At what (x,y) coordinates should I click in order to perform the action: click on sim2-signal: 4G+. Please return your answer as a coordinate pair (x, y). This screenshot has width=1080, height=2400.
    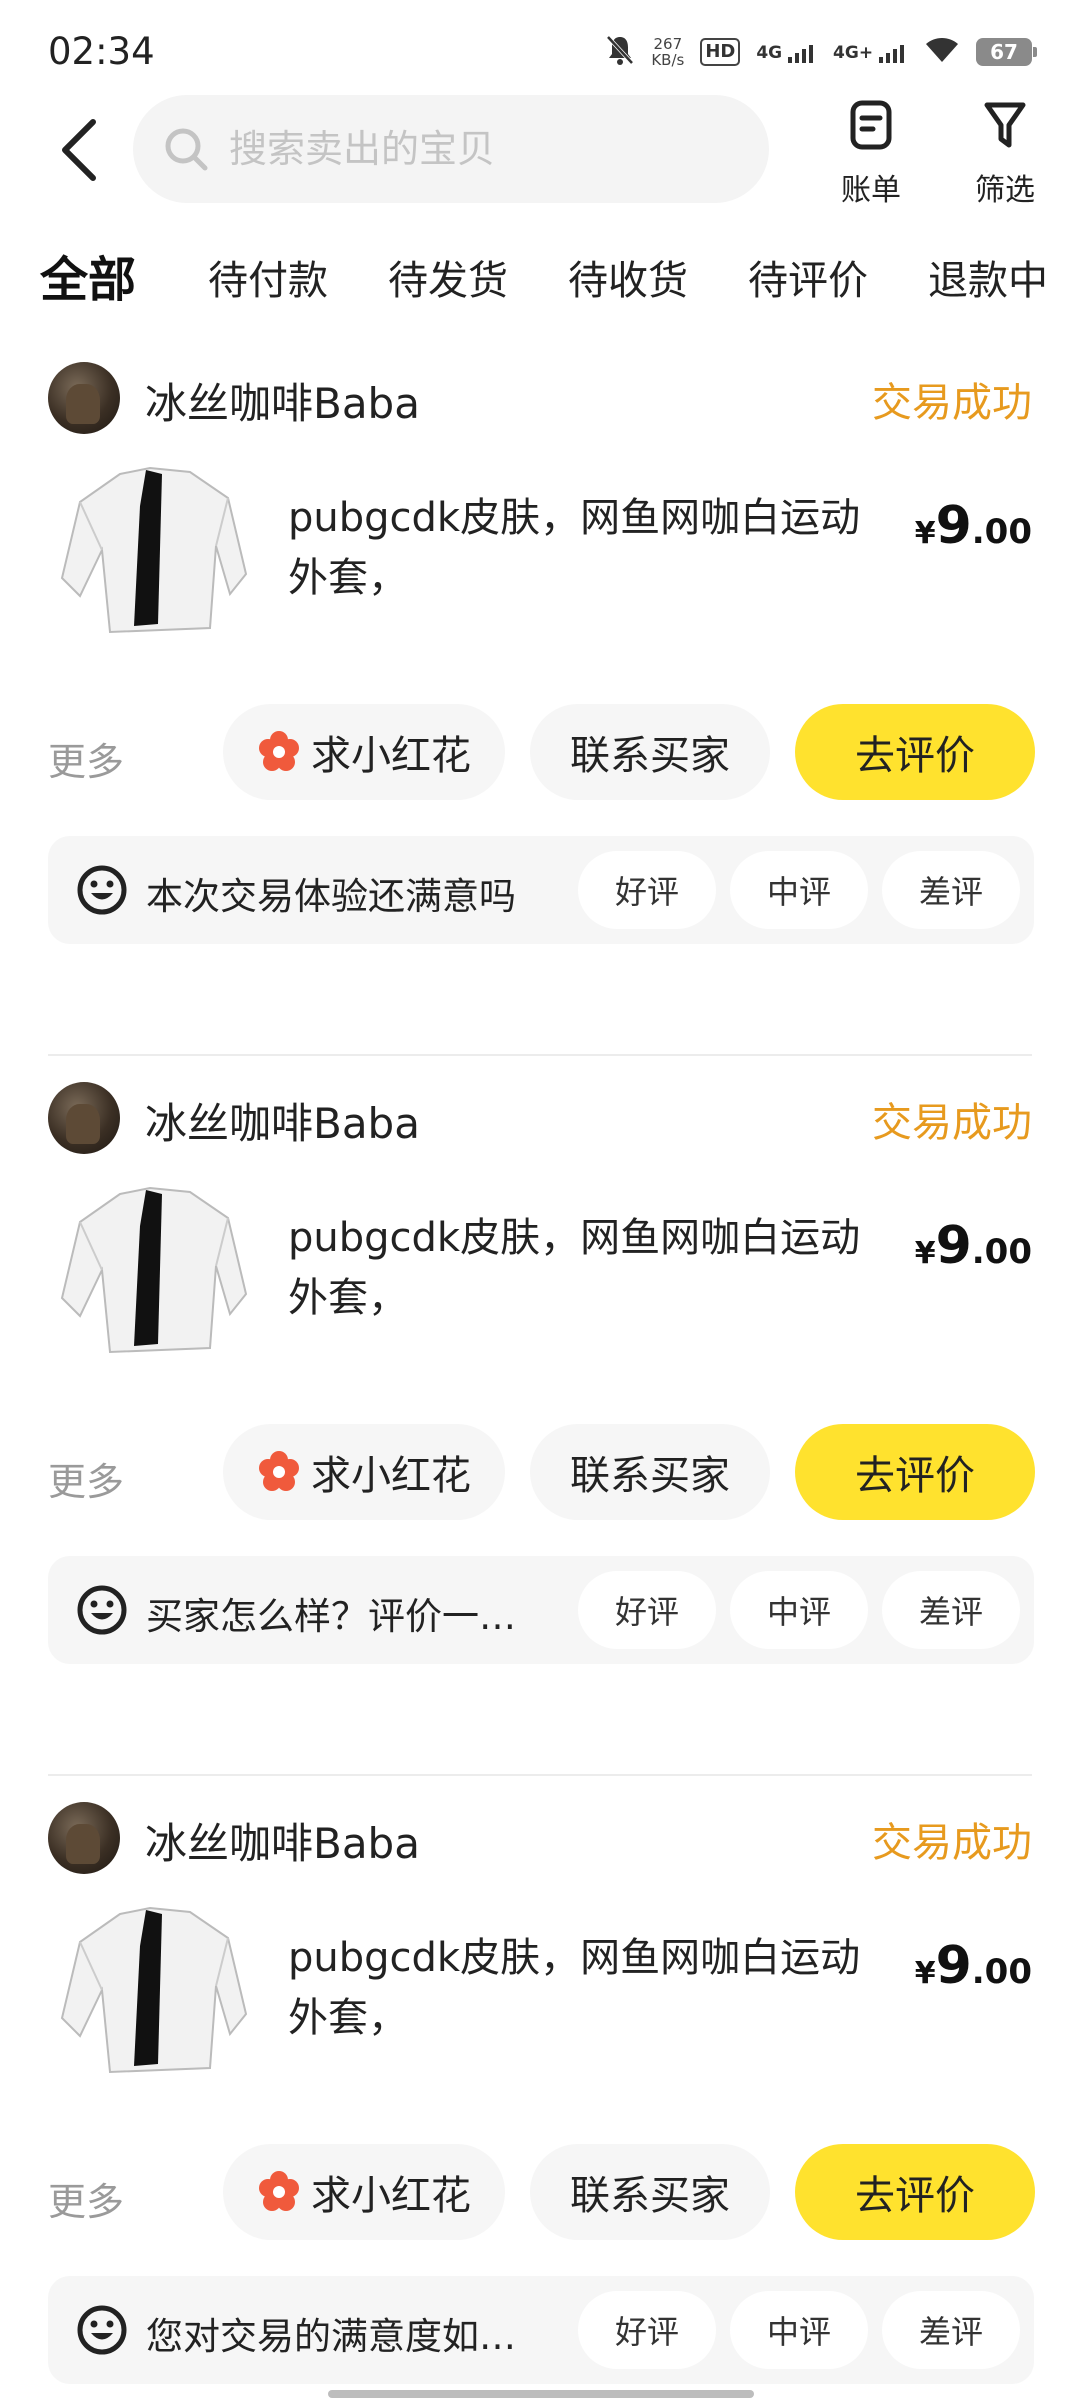
    Looking at the image, I should click on (870, 52).